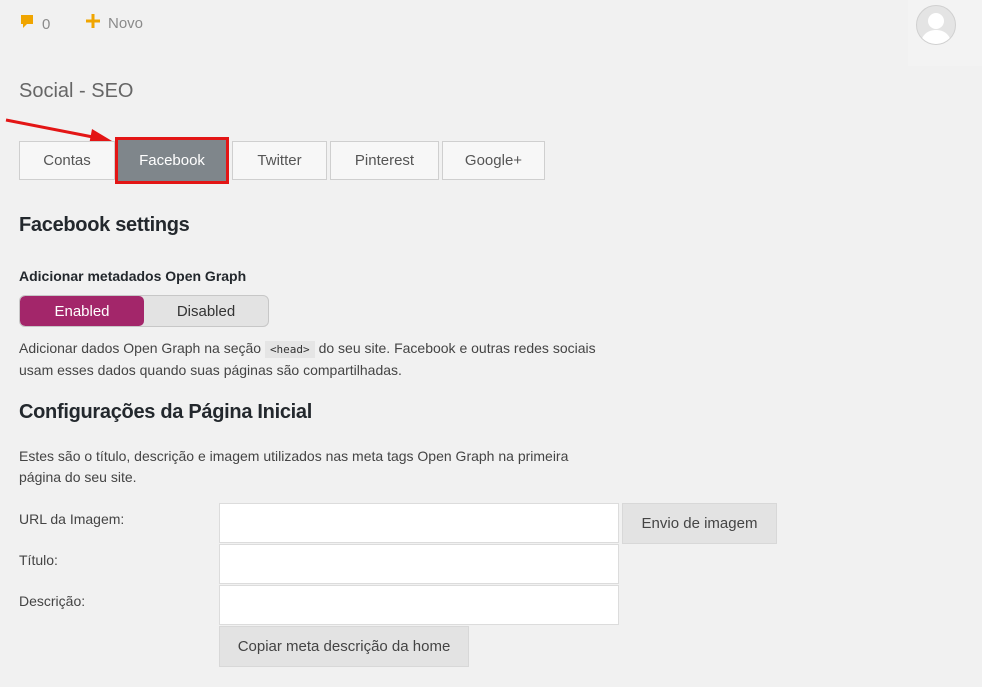  What do you see at coordinates (104, 225) in the screenshot?
I see `facebook-settings-heading: Facebook settings` at bounding box center [104, 225].